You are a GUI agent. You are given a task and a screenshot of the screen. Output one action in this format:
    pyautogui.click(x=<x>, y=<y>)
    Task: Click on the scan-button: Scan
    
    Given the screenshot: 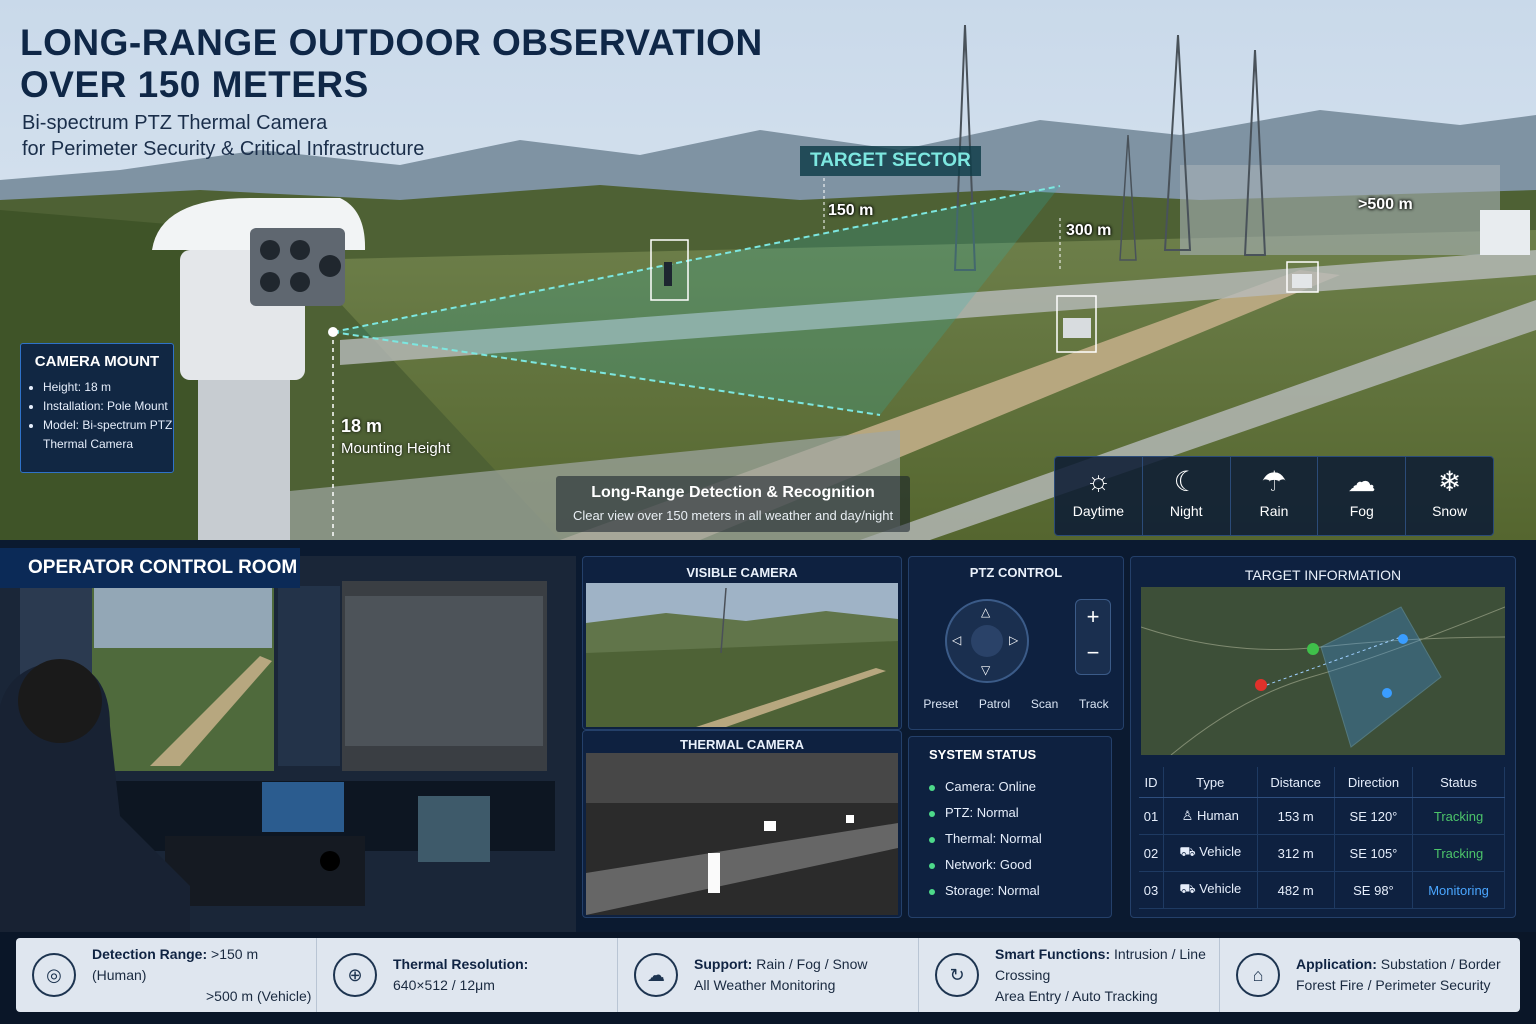 What is the action you would take?
    pyautogui.click(x=1044, y=704)
    